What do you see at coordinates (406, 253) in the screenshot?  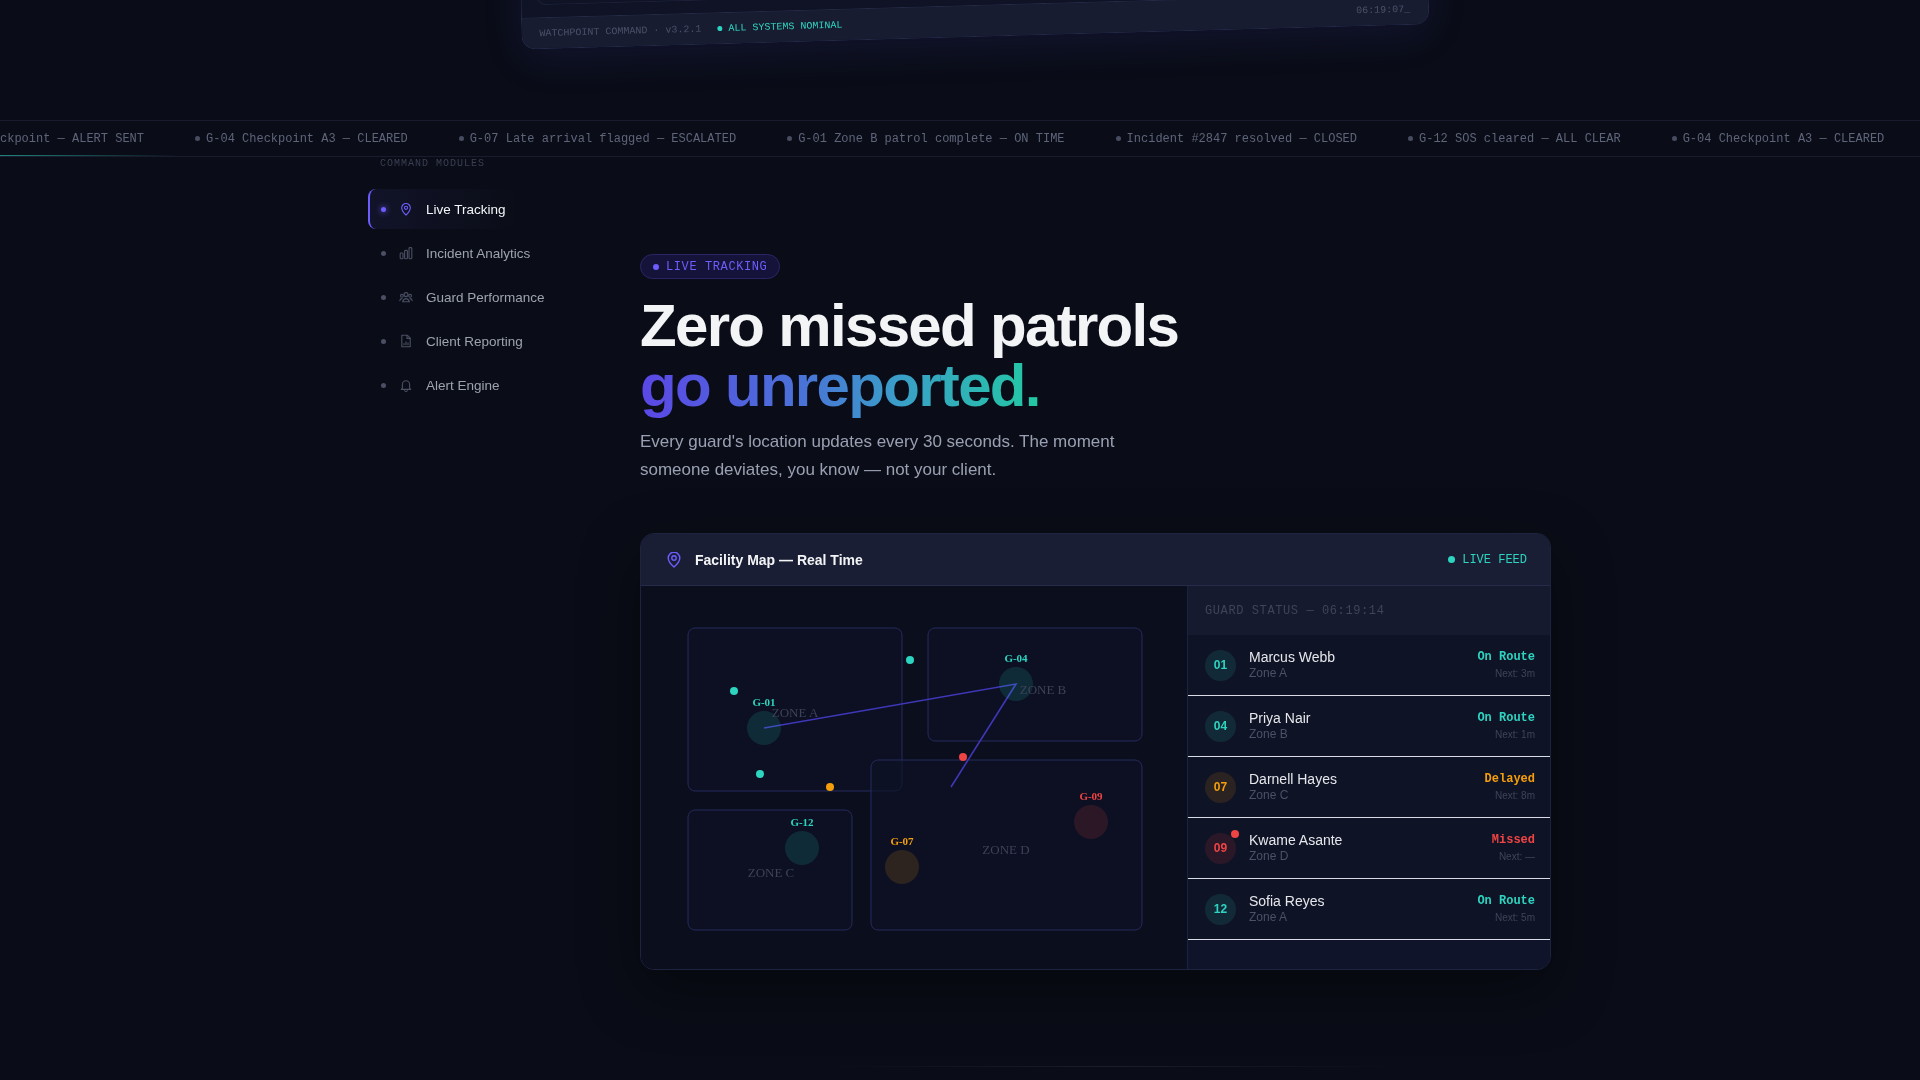 I see `bar-chart-icon` at bounding box center [406, 253].